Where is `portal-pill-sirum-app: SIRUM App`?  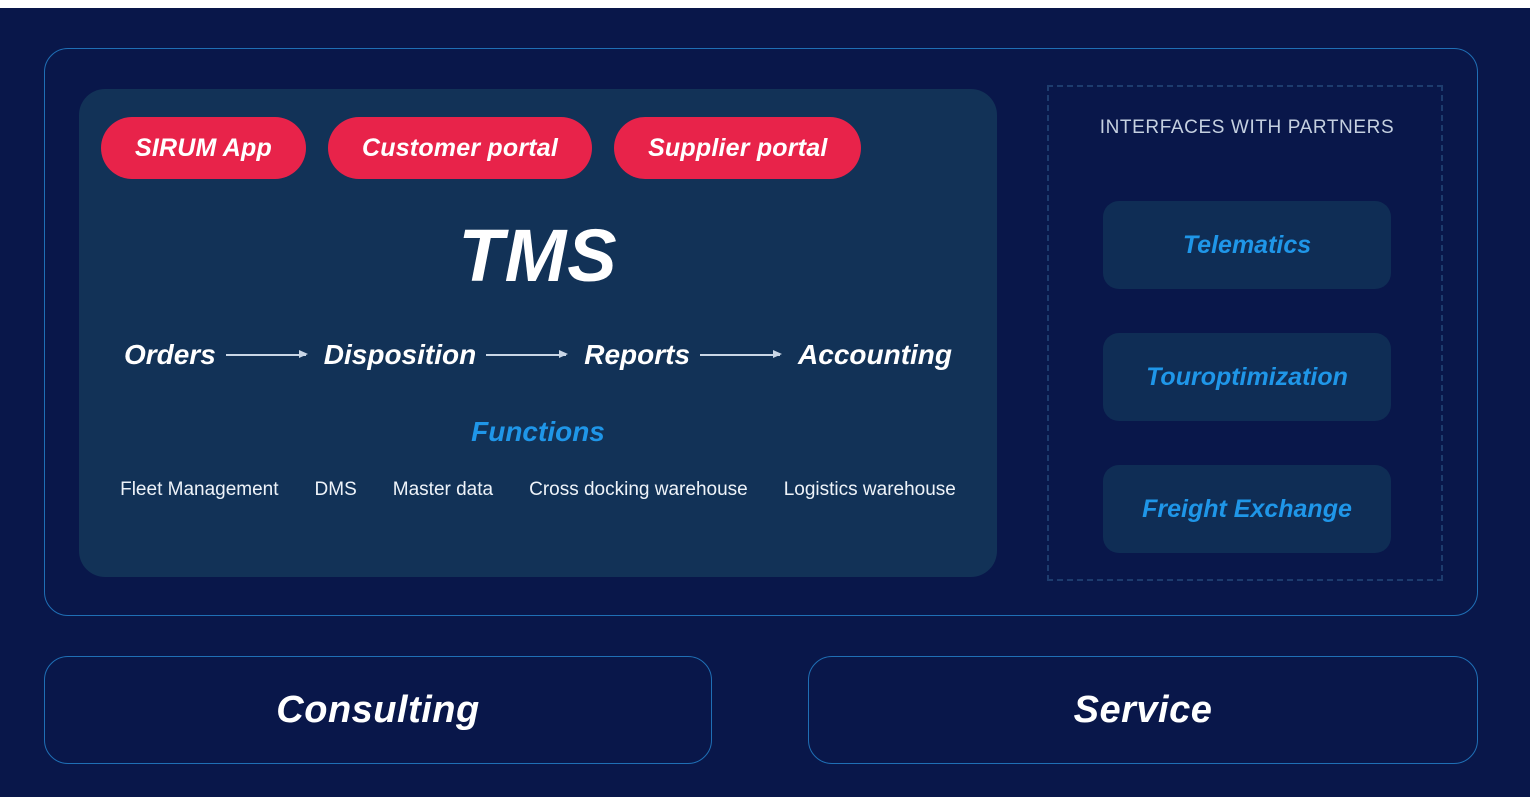
portal-pill-sirum-app: SIRUM App is located at coordinates (203, 148).